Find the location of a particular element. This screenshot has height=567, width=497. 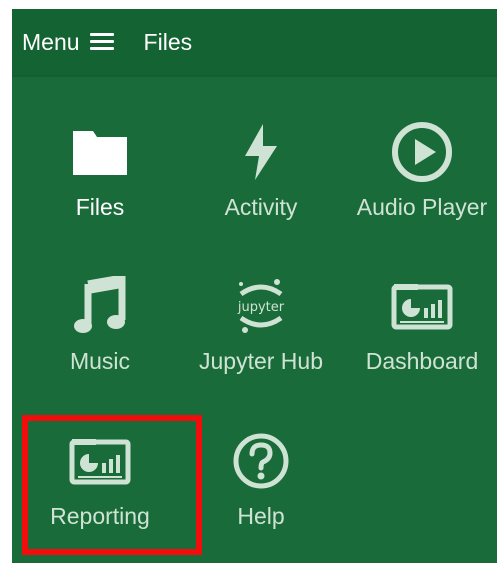

app-label: Help is located at coordinates (261, 516).